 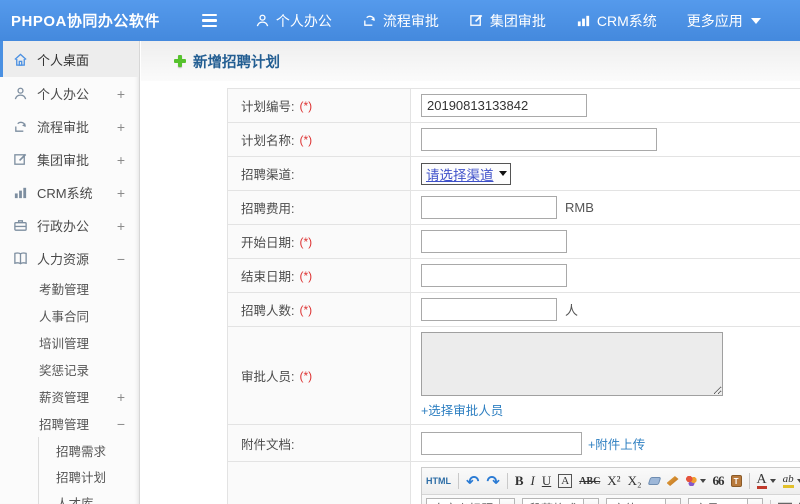 I want to click on form-row-start-date: 开始日期: (*), so click(x=514, y=242).